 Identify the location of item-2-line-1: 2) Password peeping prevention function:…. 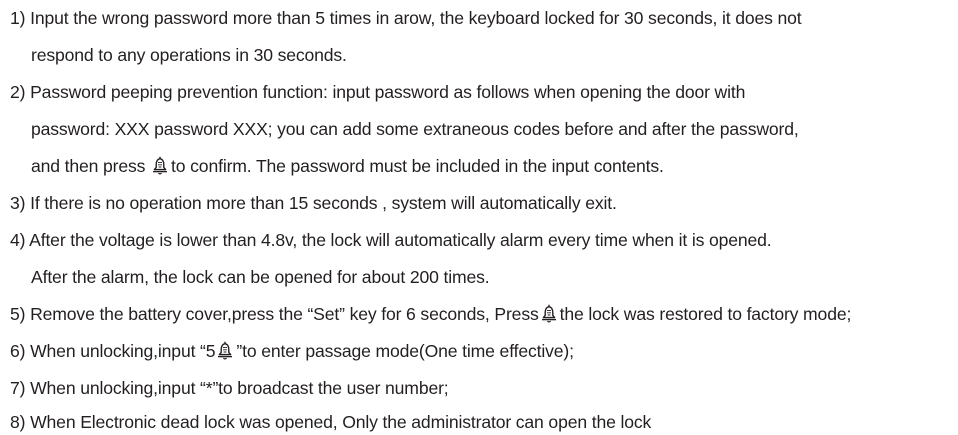
(377, 92).